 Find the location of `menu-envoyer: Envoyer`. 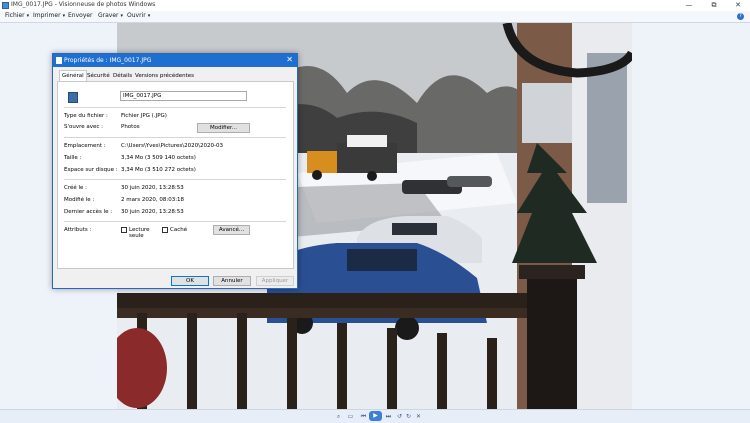

menu-envoyer: Envoyer is located at coordinates (80, 15).